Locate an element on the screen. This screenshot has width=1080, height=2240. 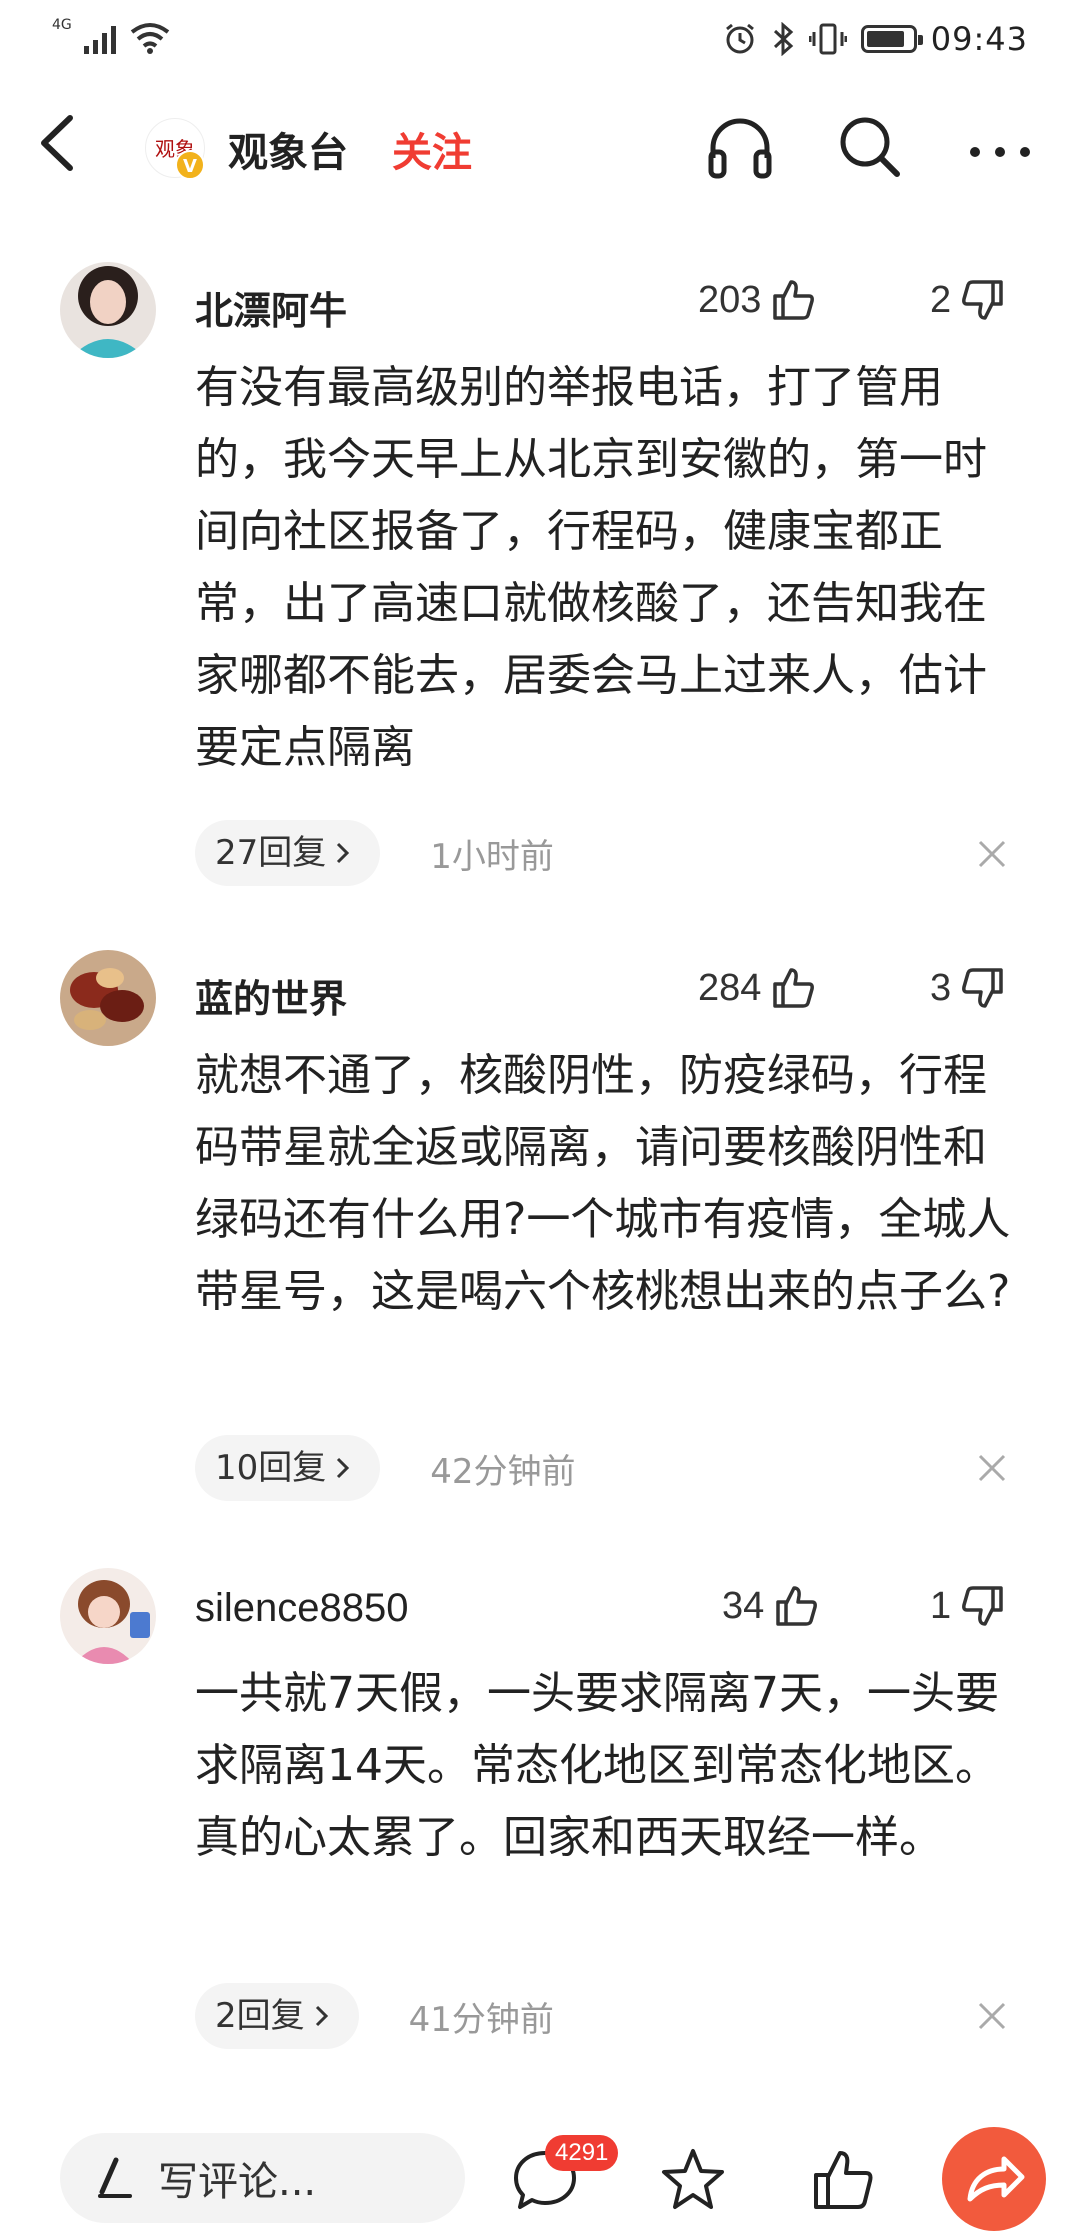
bottom-bar: 写评论... 4291 is located at coordinates (540, 2177).